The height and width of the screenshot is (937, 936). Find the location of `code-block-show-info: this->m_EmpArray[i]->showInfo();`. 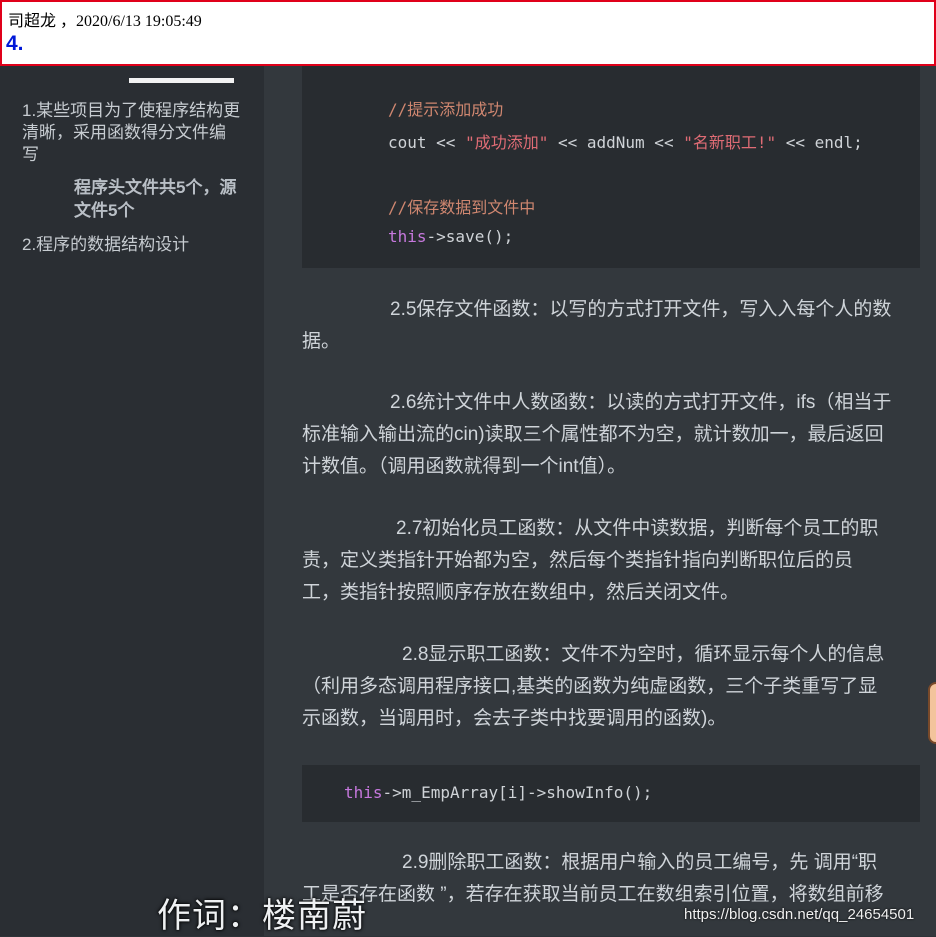

code-block-show-info: this->m_EmpArray[i]->showInfo(); is located at coordinates (611, 793).